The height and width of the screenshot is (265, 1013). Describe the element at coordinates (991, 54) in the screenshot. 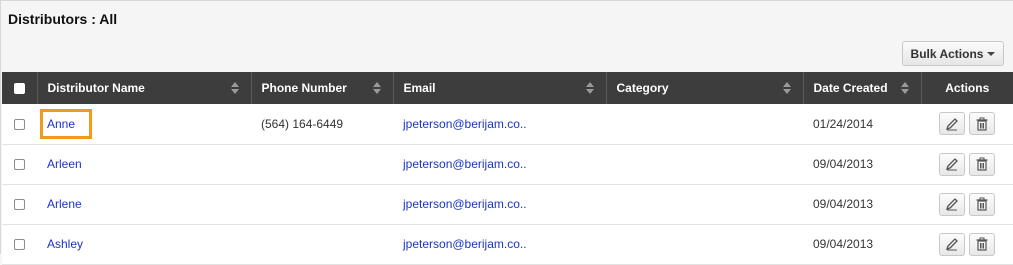

I see `caret-down-icon` at that location.